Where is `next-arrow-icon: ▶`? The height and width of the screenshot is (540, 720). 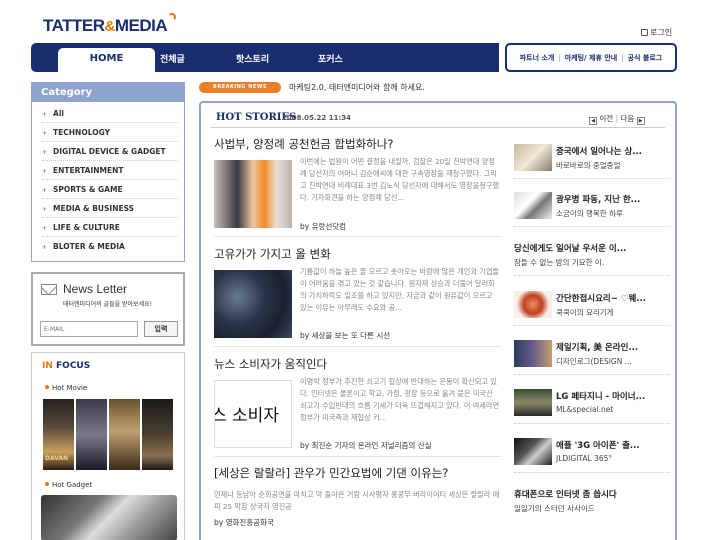 next-arrow-icon: ▶ is located at coordinates (640, 121).